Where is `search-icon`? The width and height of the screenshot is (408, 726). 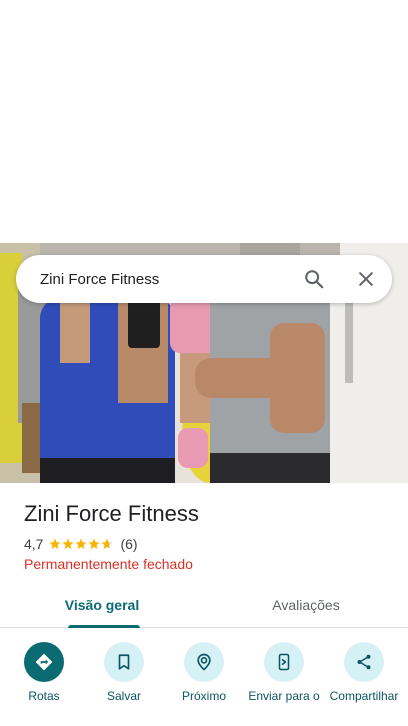
search-icon is located at coordinates (314, 279).